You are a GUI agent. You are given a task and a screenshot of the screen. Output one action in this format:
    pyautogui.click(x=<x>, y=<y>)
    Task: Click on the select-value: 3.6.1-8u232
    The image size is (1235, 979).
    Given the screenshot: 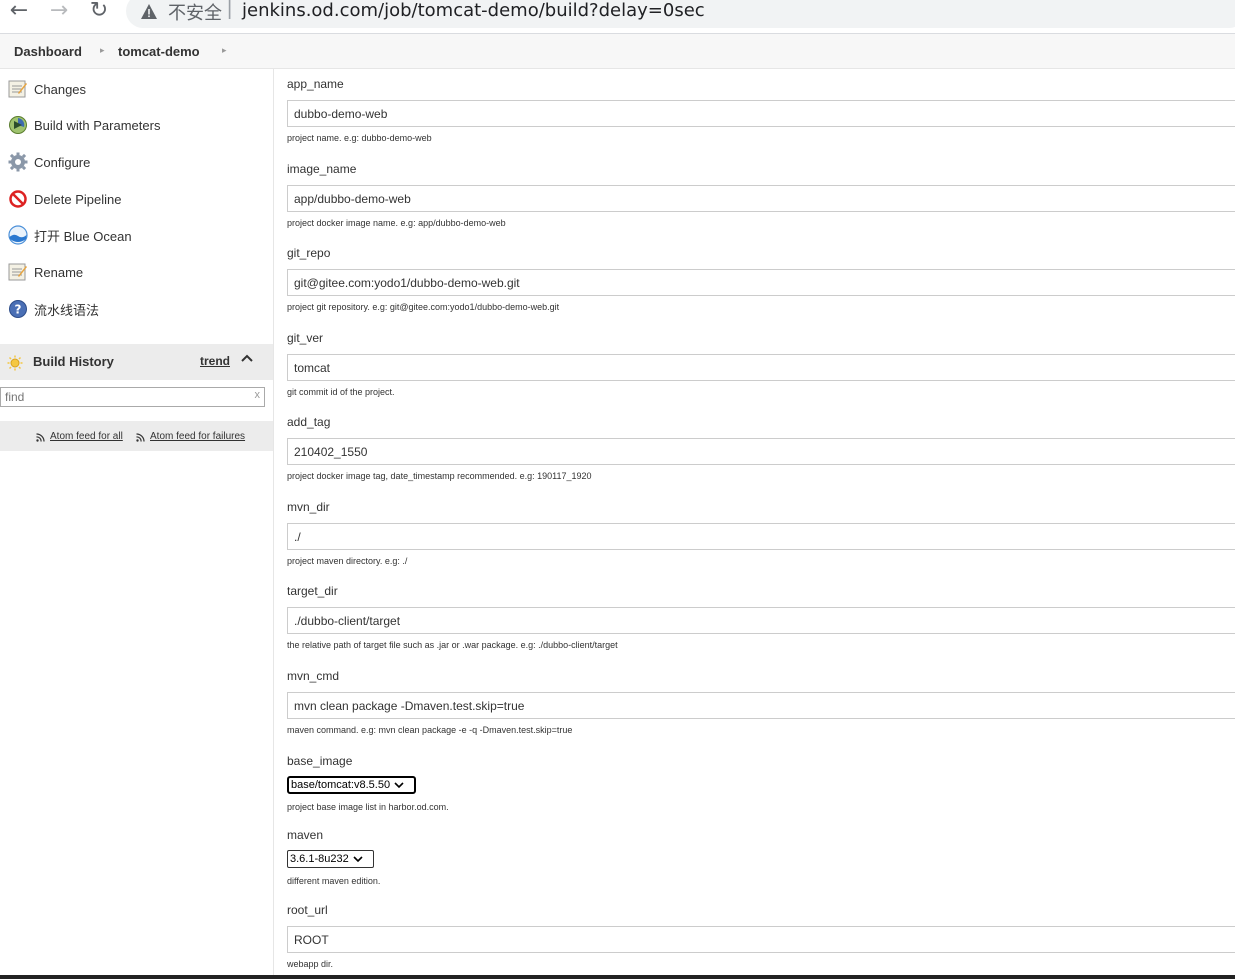 What is the action you would take?
    pyautogui.click(x=319, y=859)
    